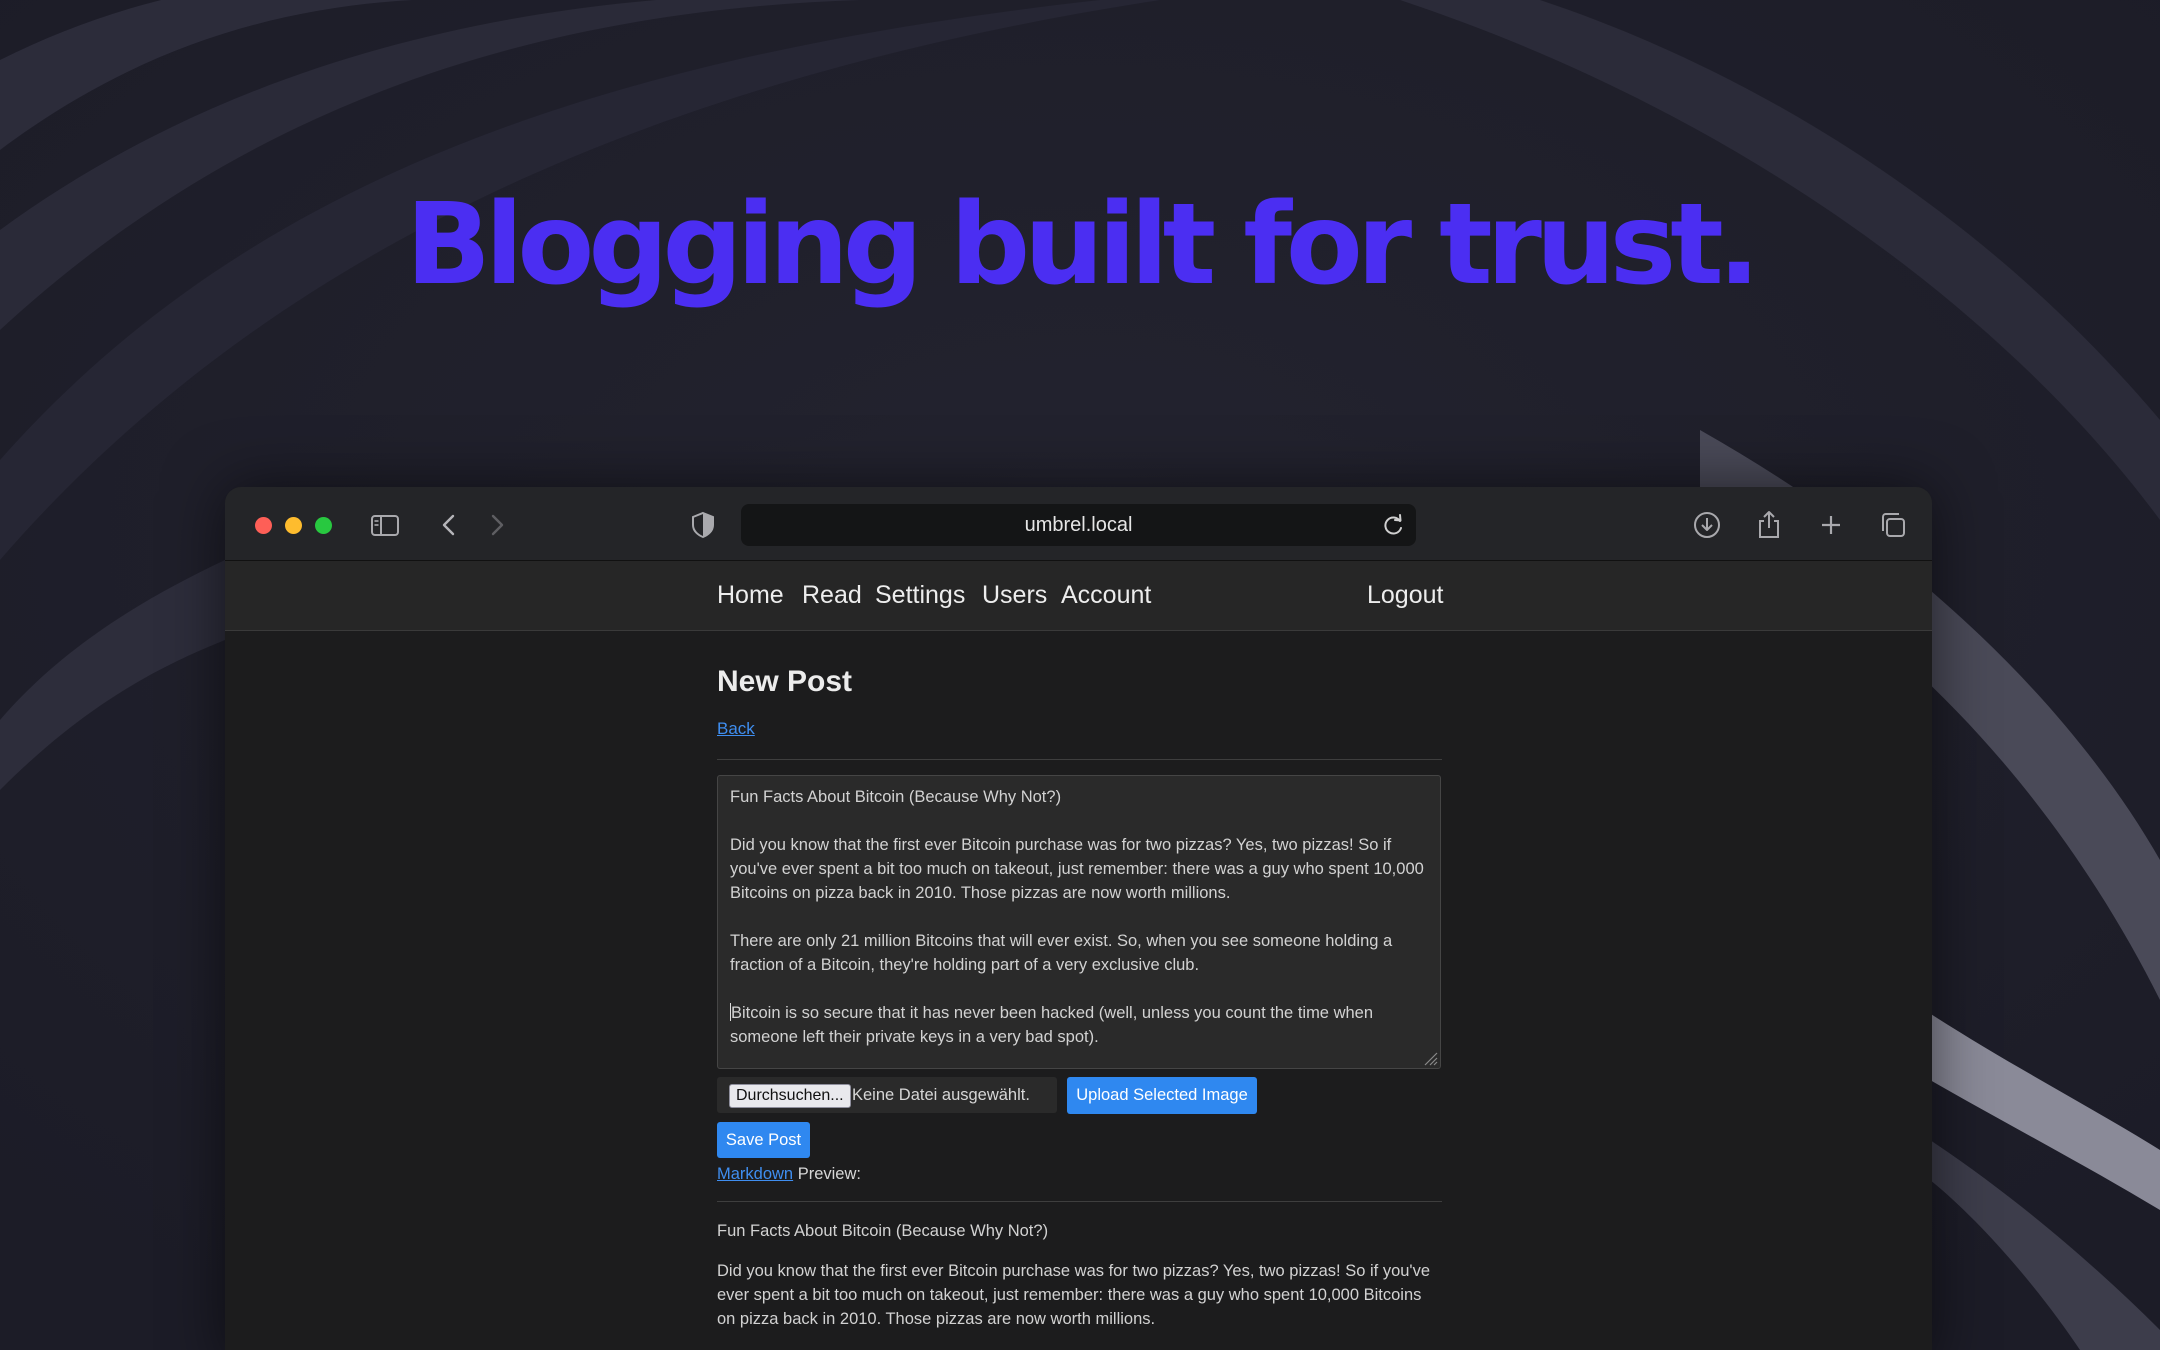 This screenshot has width=2160, height=1350. I want to click on hero-headline: Blogging built for trust., so click(1083, 245).